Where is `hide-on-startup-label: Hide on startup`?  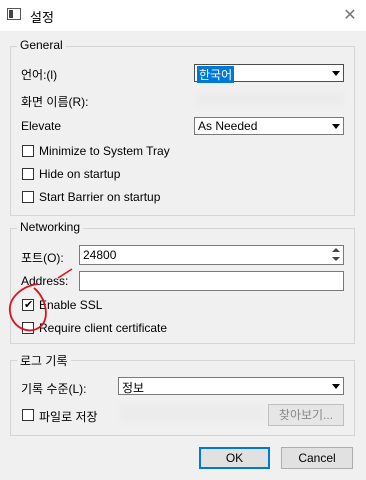
hide-on-startup-label: Hide on startup is located at coordinates (79, 174).